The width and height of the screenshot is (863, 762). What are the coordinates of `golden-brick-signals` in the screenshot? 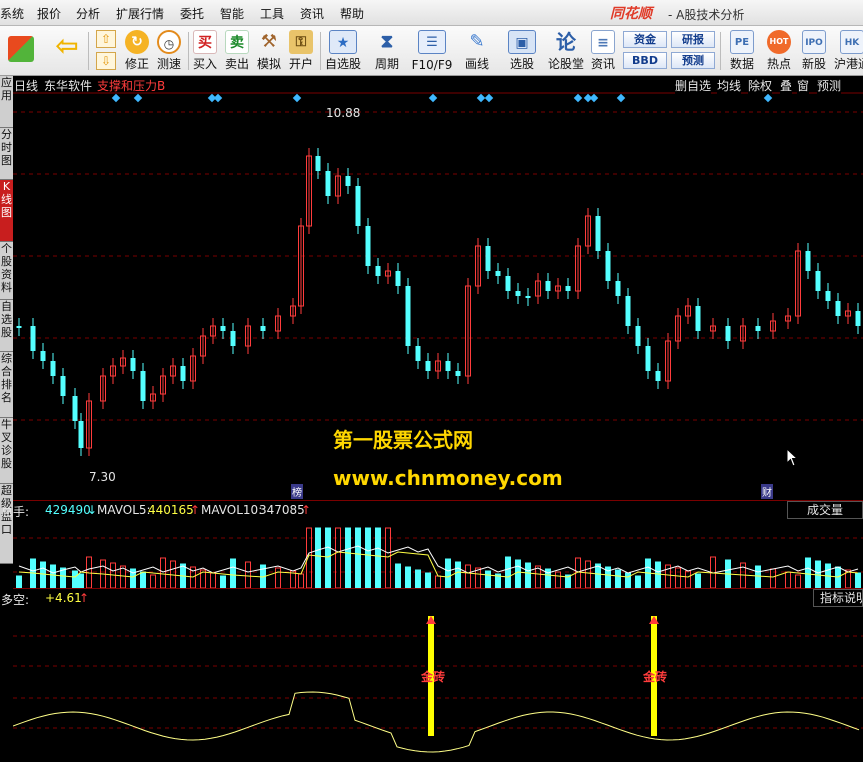 It's located at (542, 676).